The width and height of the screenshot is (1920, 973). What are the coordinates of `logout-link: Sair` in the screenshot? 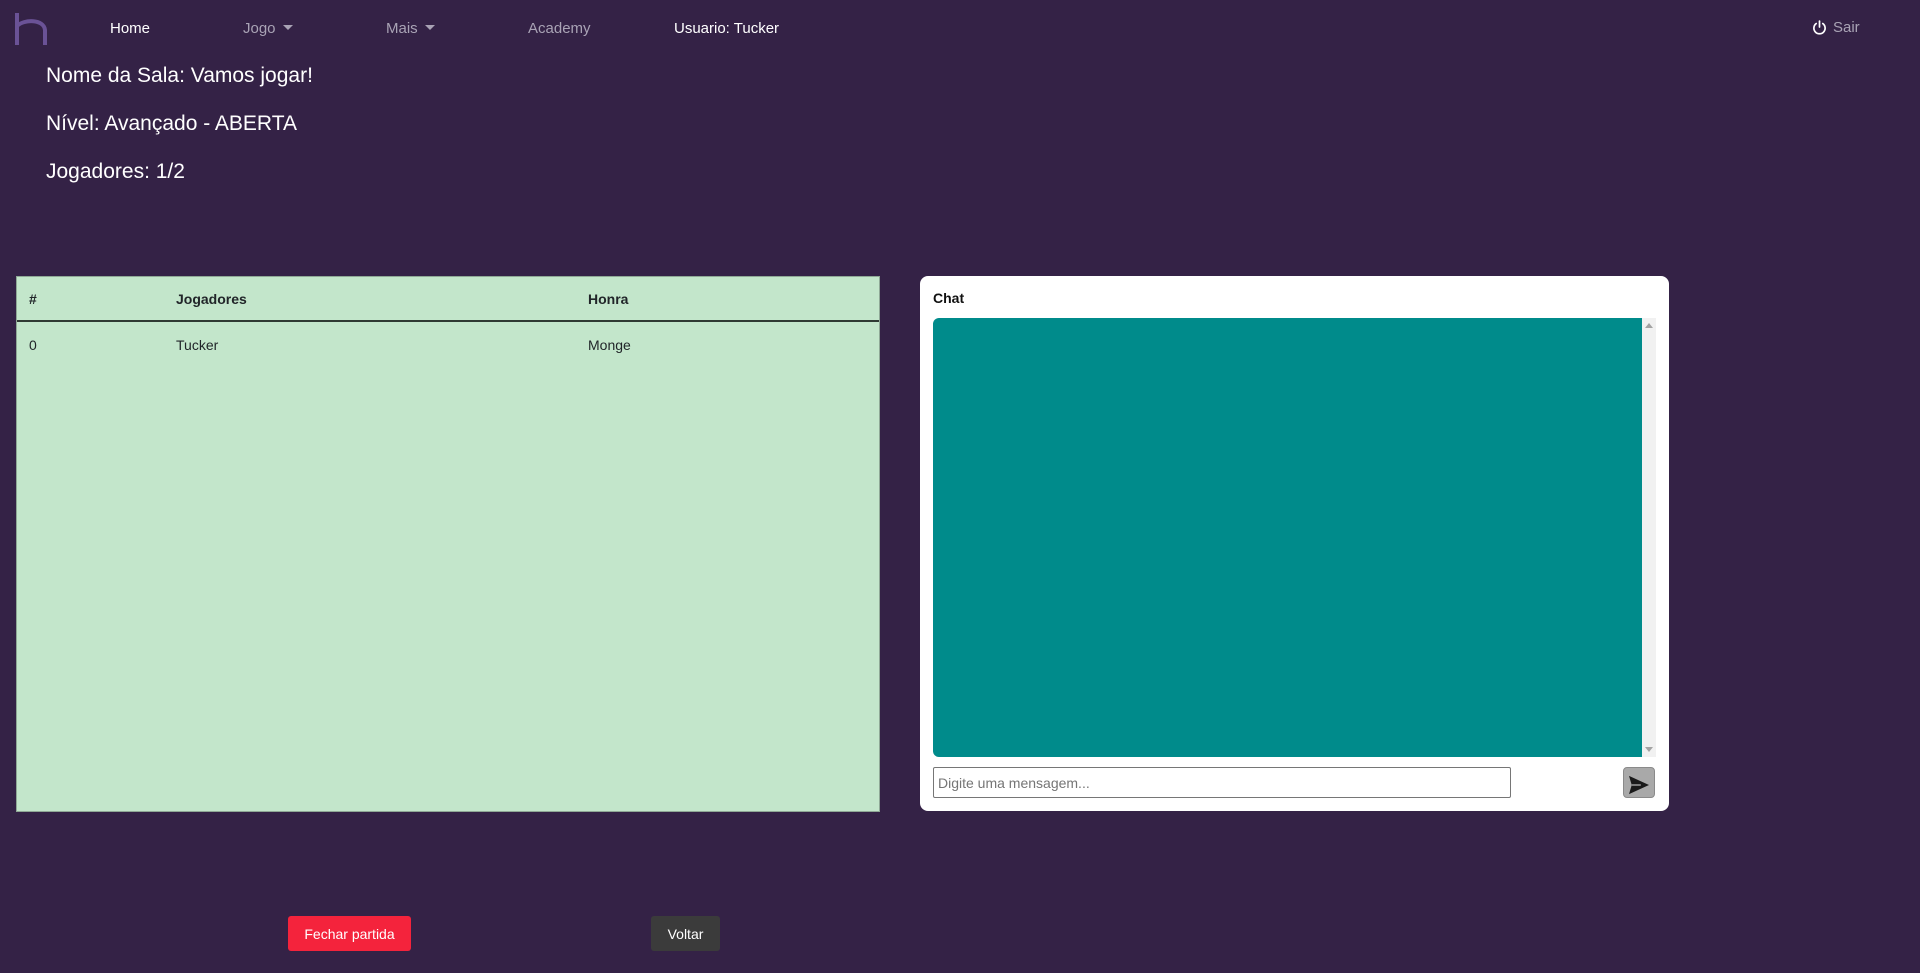 It's located at (1836, 27).